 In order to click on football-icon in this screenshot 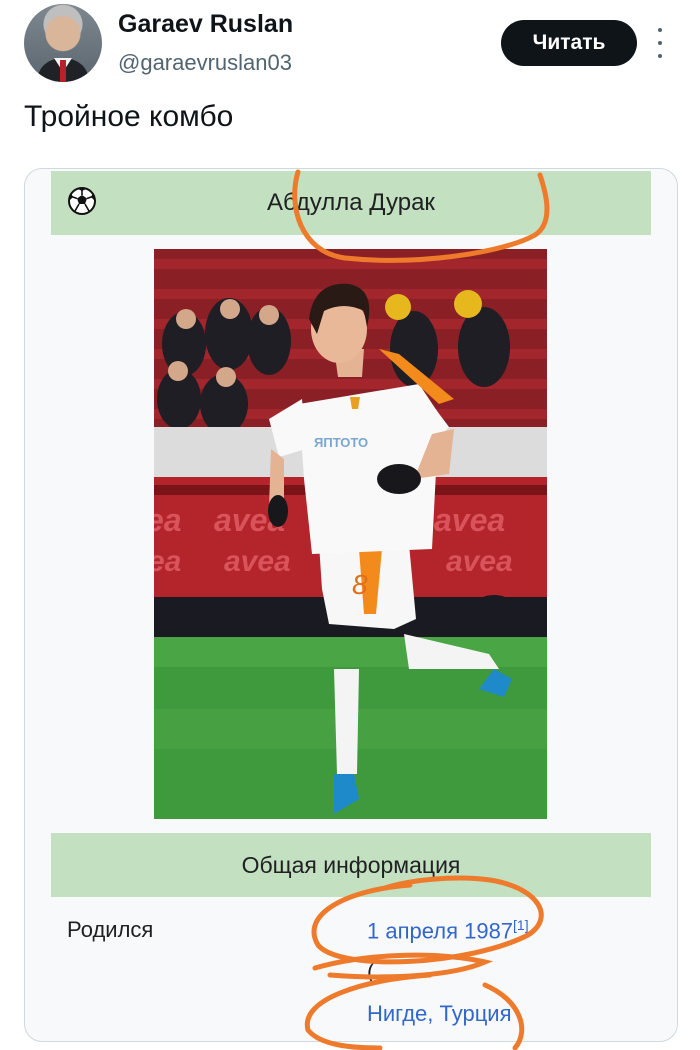, I will do `click(82, 201)`.